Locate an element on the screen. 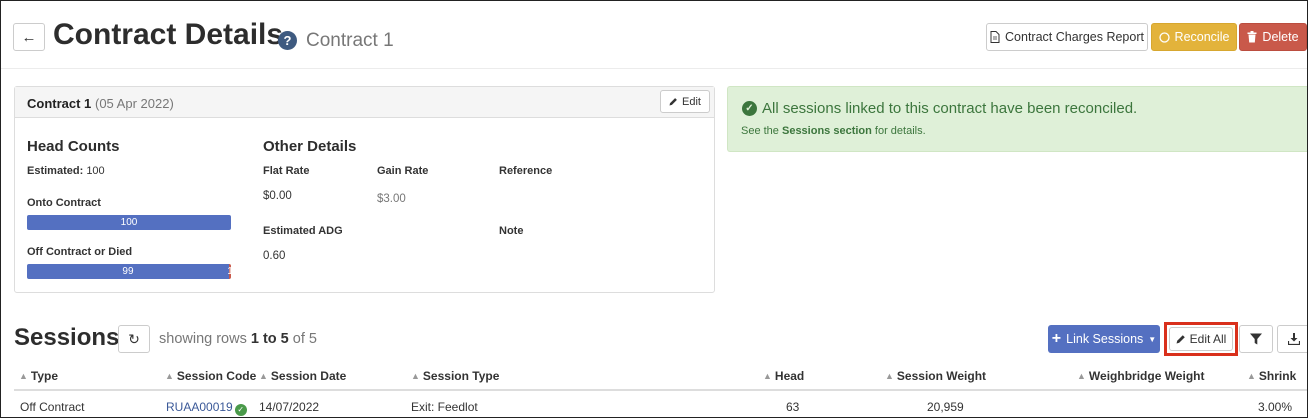  delete-button: Delete is located at coordinates (1273, 37).